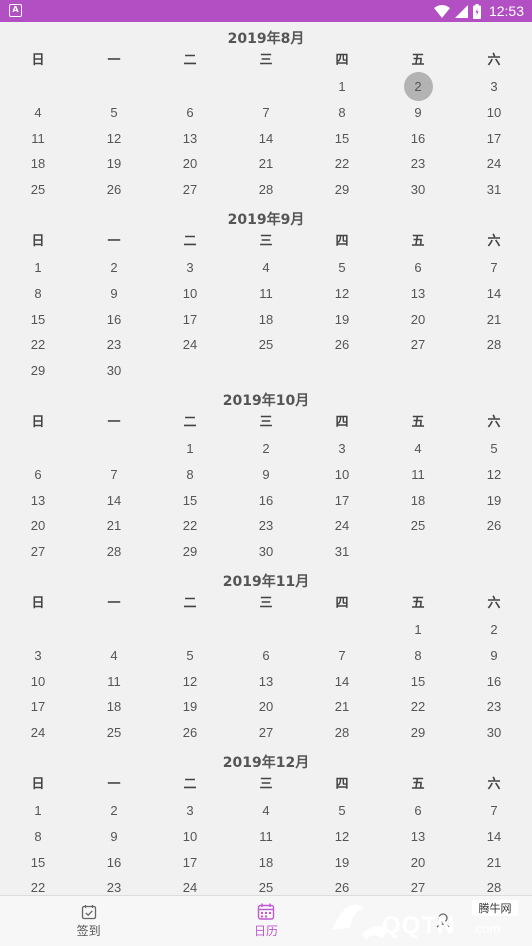 The width and height of the screenshot is (532, 946). What do you see at coordinates (88, 921) in the screenshot?
I see `nav-checkin: 签到` at bounding box center [88, 921].